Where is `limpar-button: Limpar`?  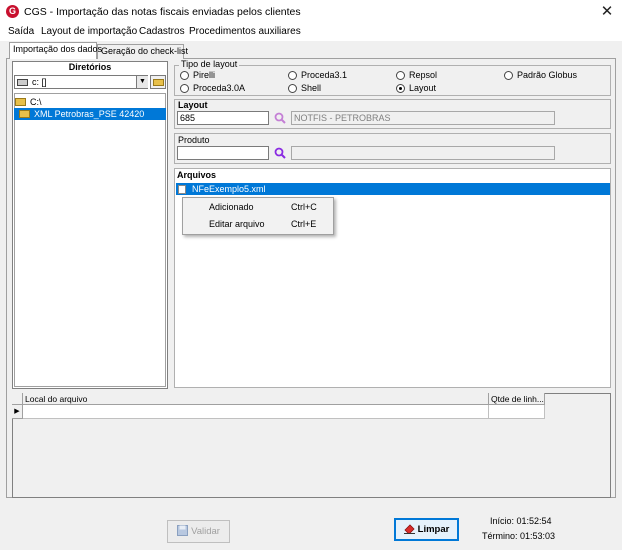
limpar-button: Limpar is located at coordinates (426, 529).